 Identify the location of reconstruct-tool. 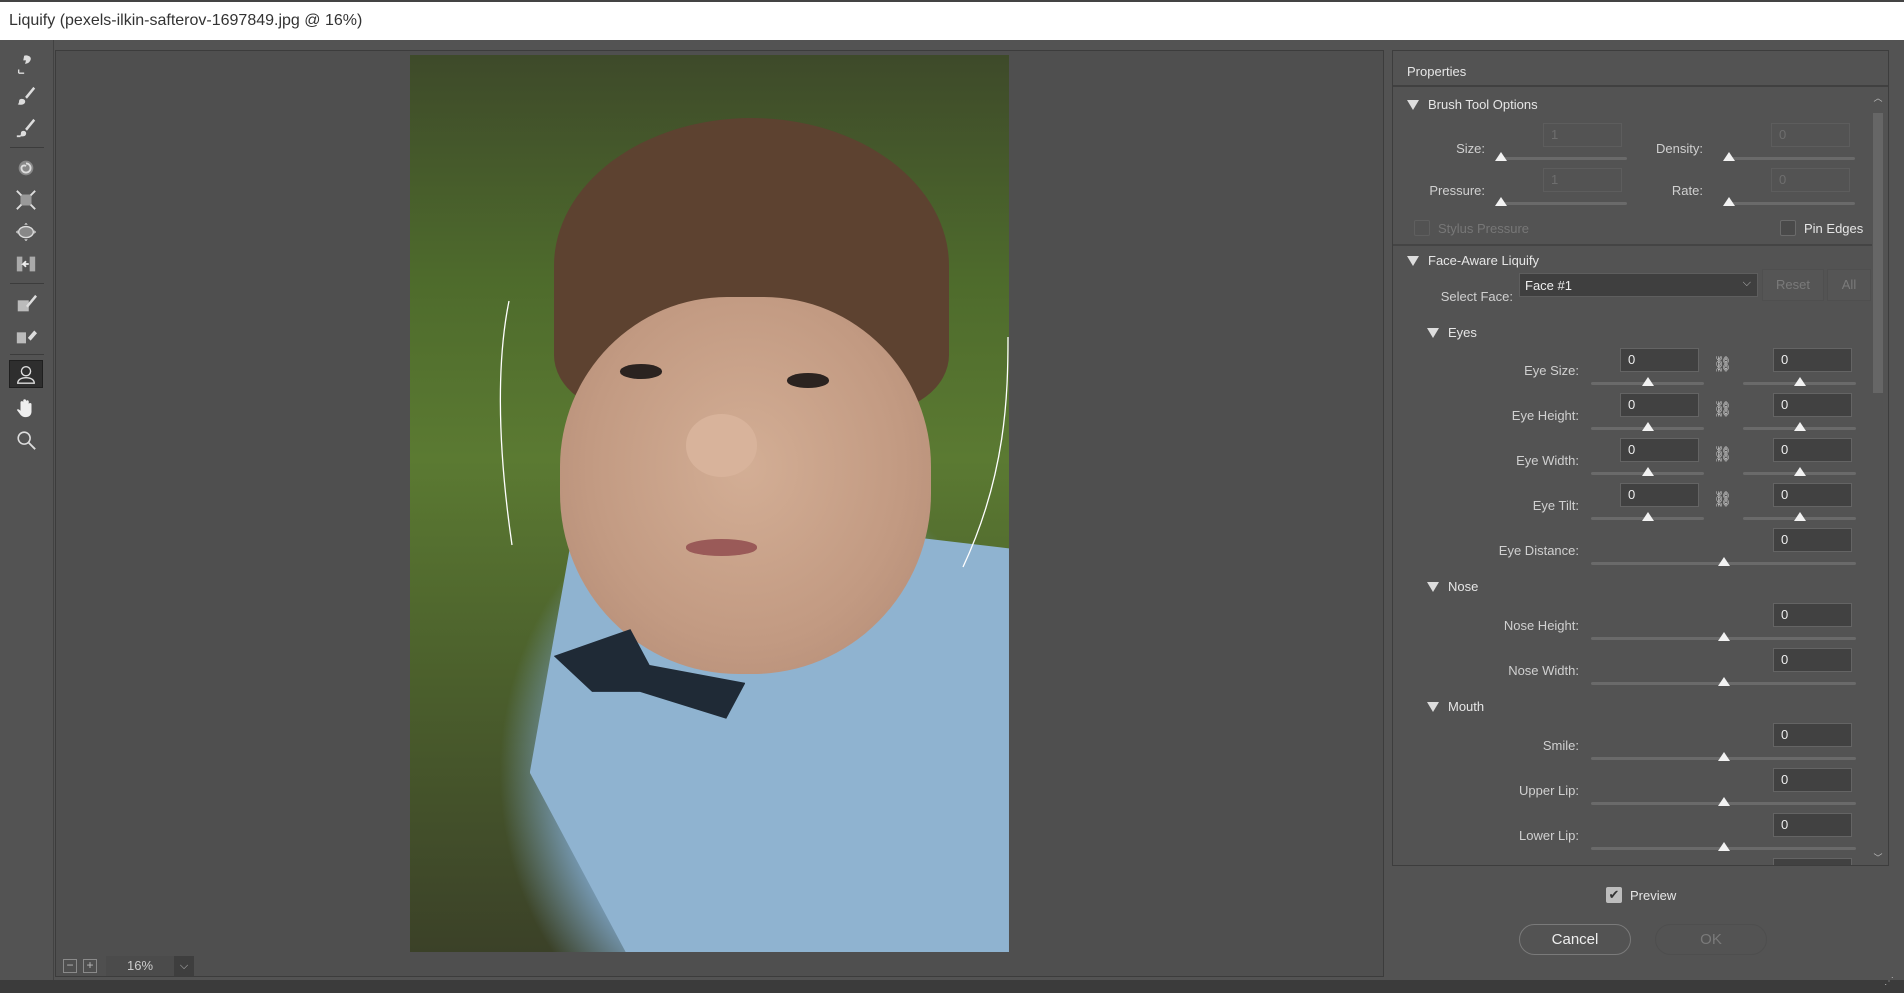
(26, 96).